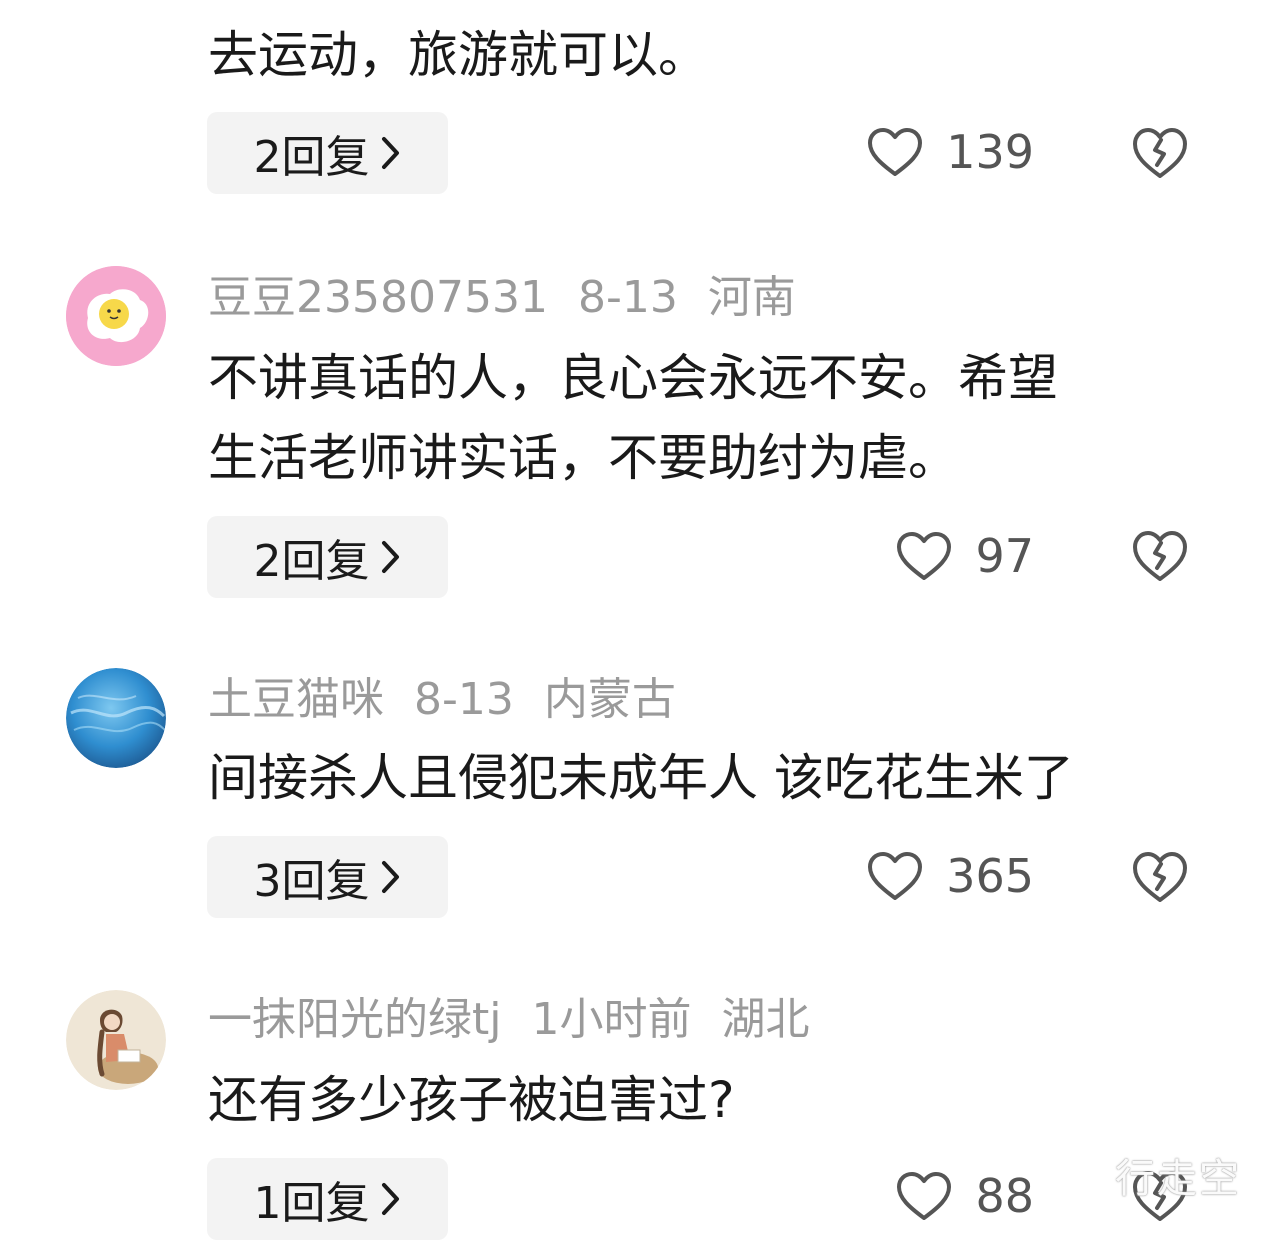  I want to click on comment-text: 去运动，旅游就可以。, so click(458, 55).